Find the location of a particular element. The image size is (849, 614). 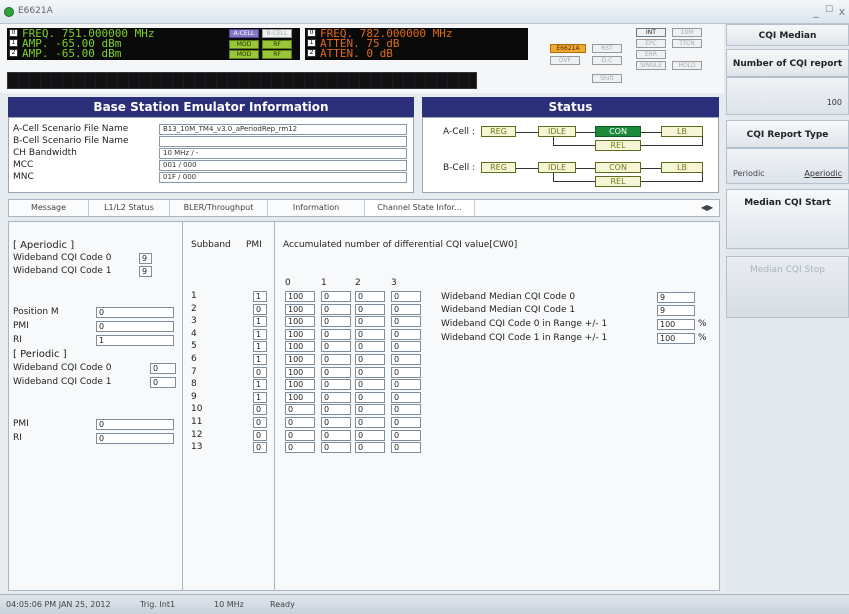

b-cell-status-label: B-Cell : is located at coordinates (459, 168).